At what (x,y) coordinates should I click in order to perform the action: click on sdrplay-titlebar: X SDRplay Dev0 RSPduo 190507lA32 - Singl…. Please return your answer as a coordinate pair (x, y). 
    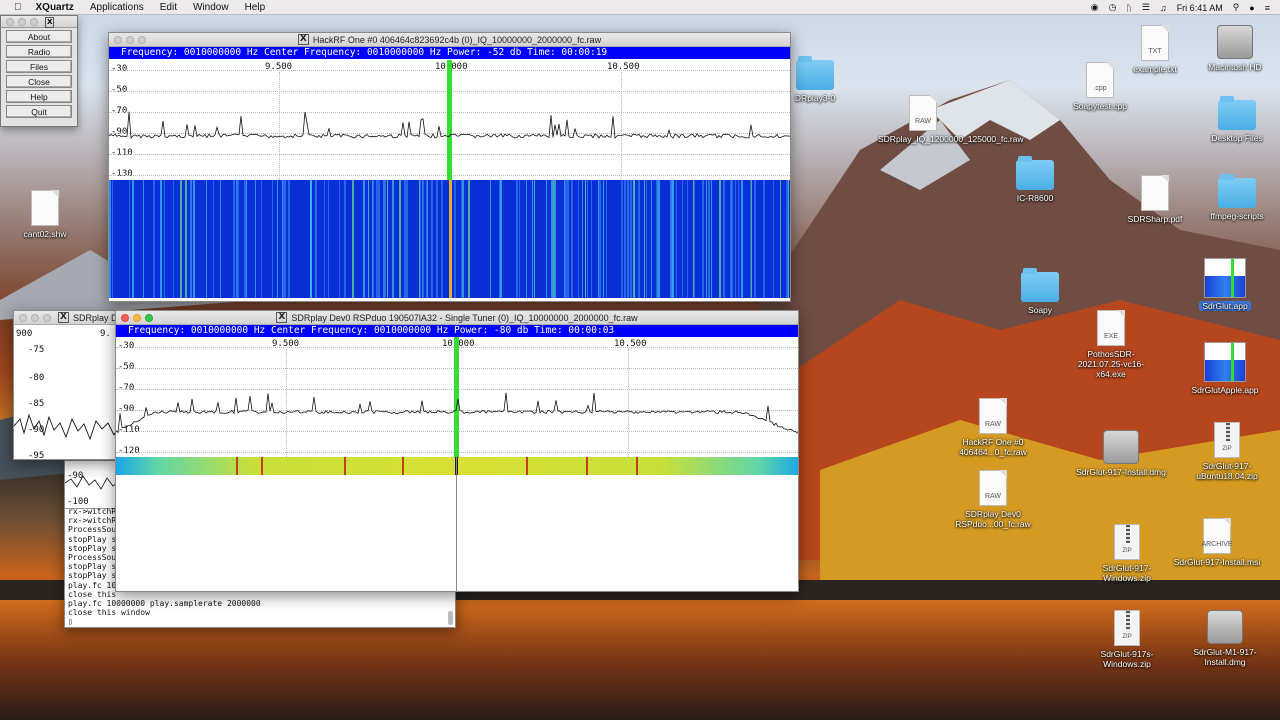
    Looking at the image, I should click on (457, 318).